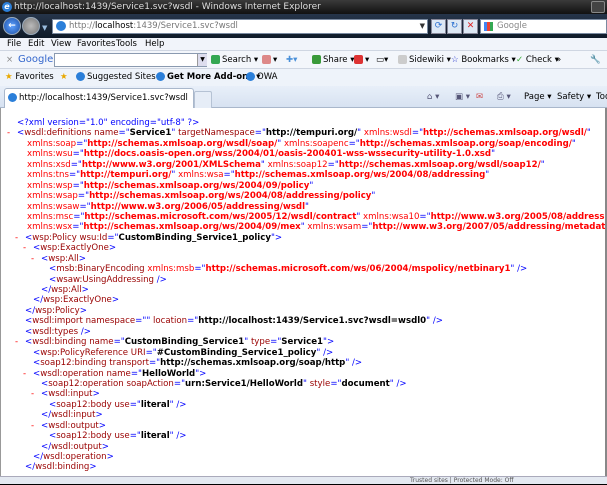 The image size is (607, 485). What do you see at coordinates (208, 77) in the screenshot?
I see `get-addons-link: Get More Add-ons ▾` at bounding box center [208, 77].